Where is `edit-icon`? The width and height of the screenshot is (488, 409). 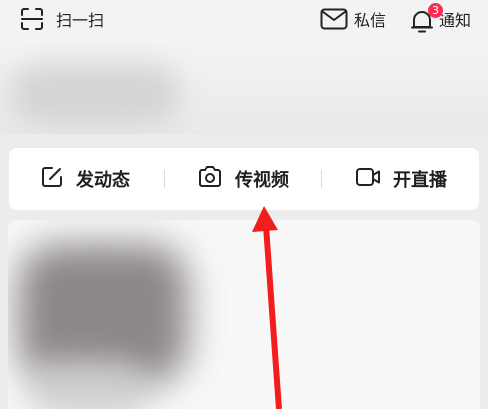
edit-icon is located at coordinates (52, 179).